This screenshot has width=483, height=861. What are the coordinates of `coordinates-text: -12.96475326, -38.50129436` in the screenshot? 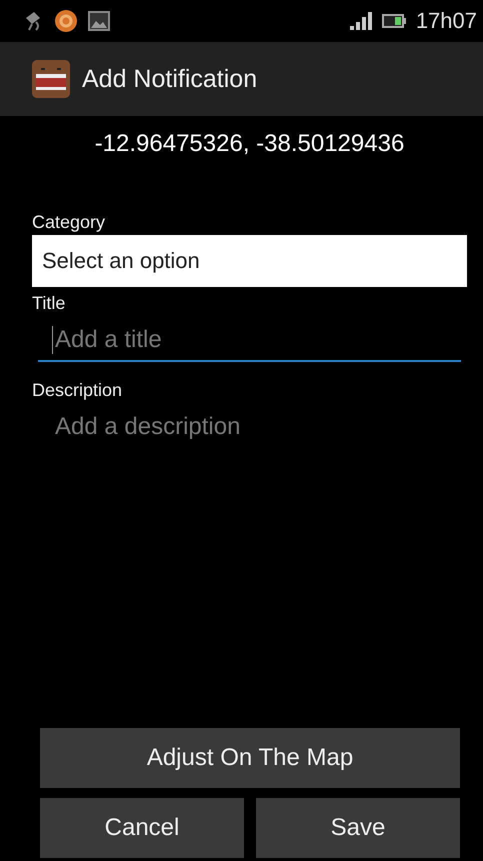 It's located at (249, 144).